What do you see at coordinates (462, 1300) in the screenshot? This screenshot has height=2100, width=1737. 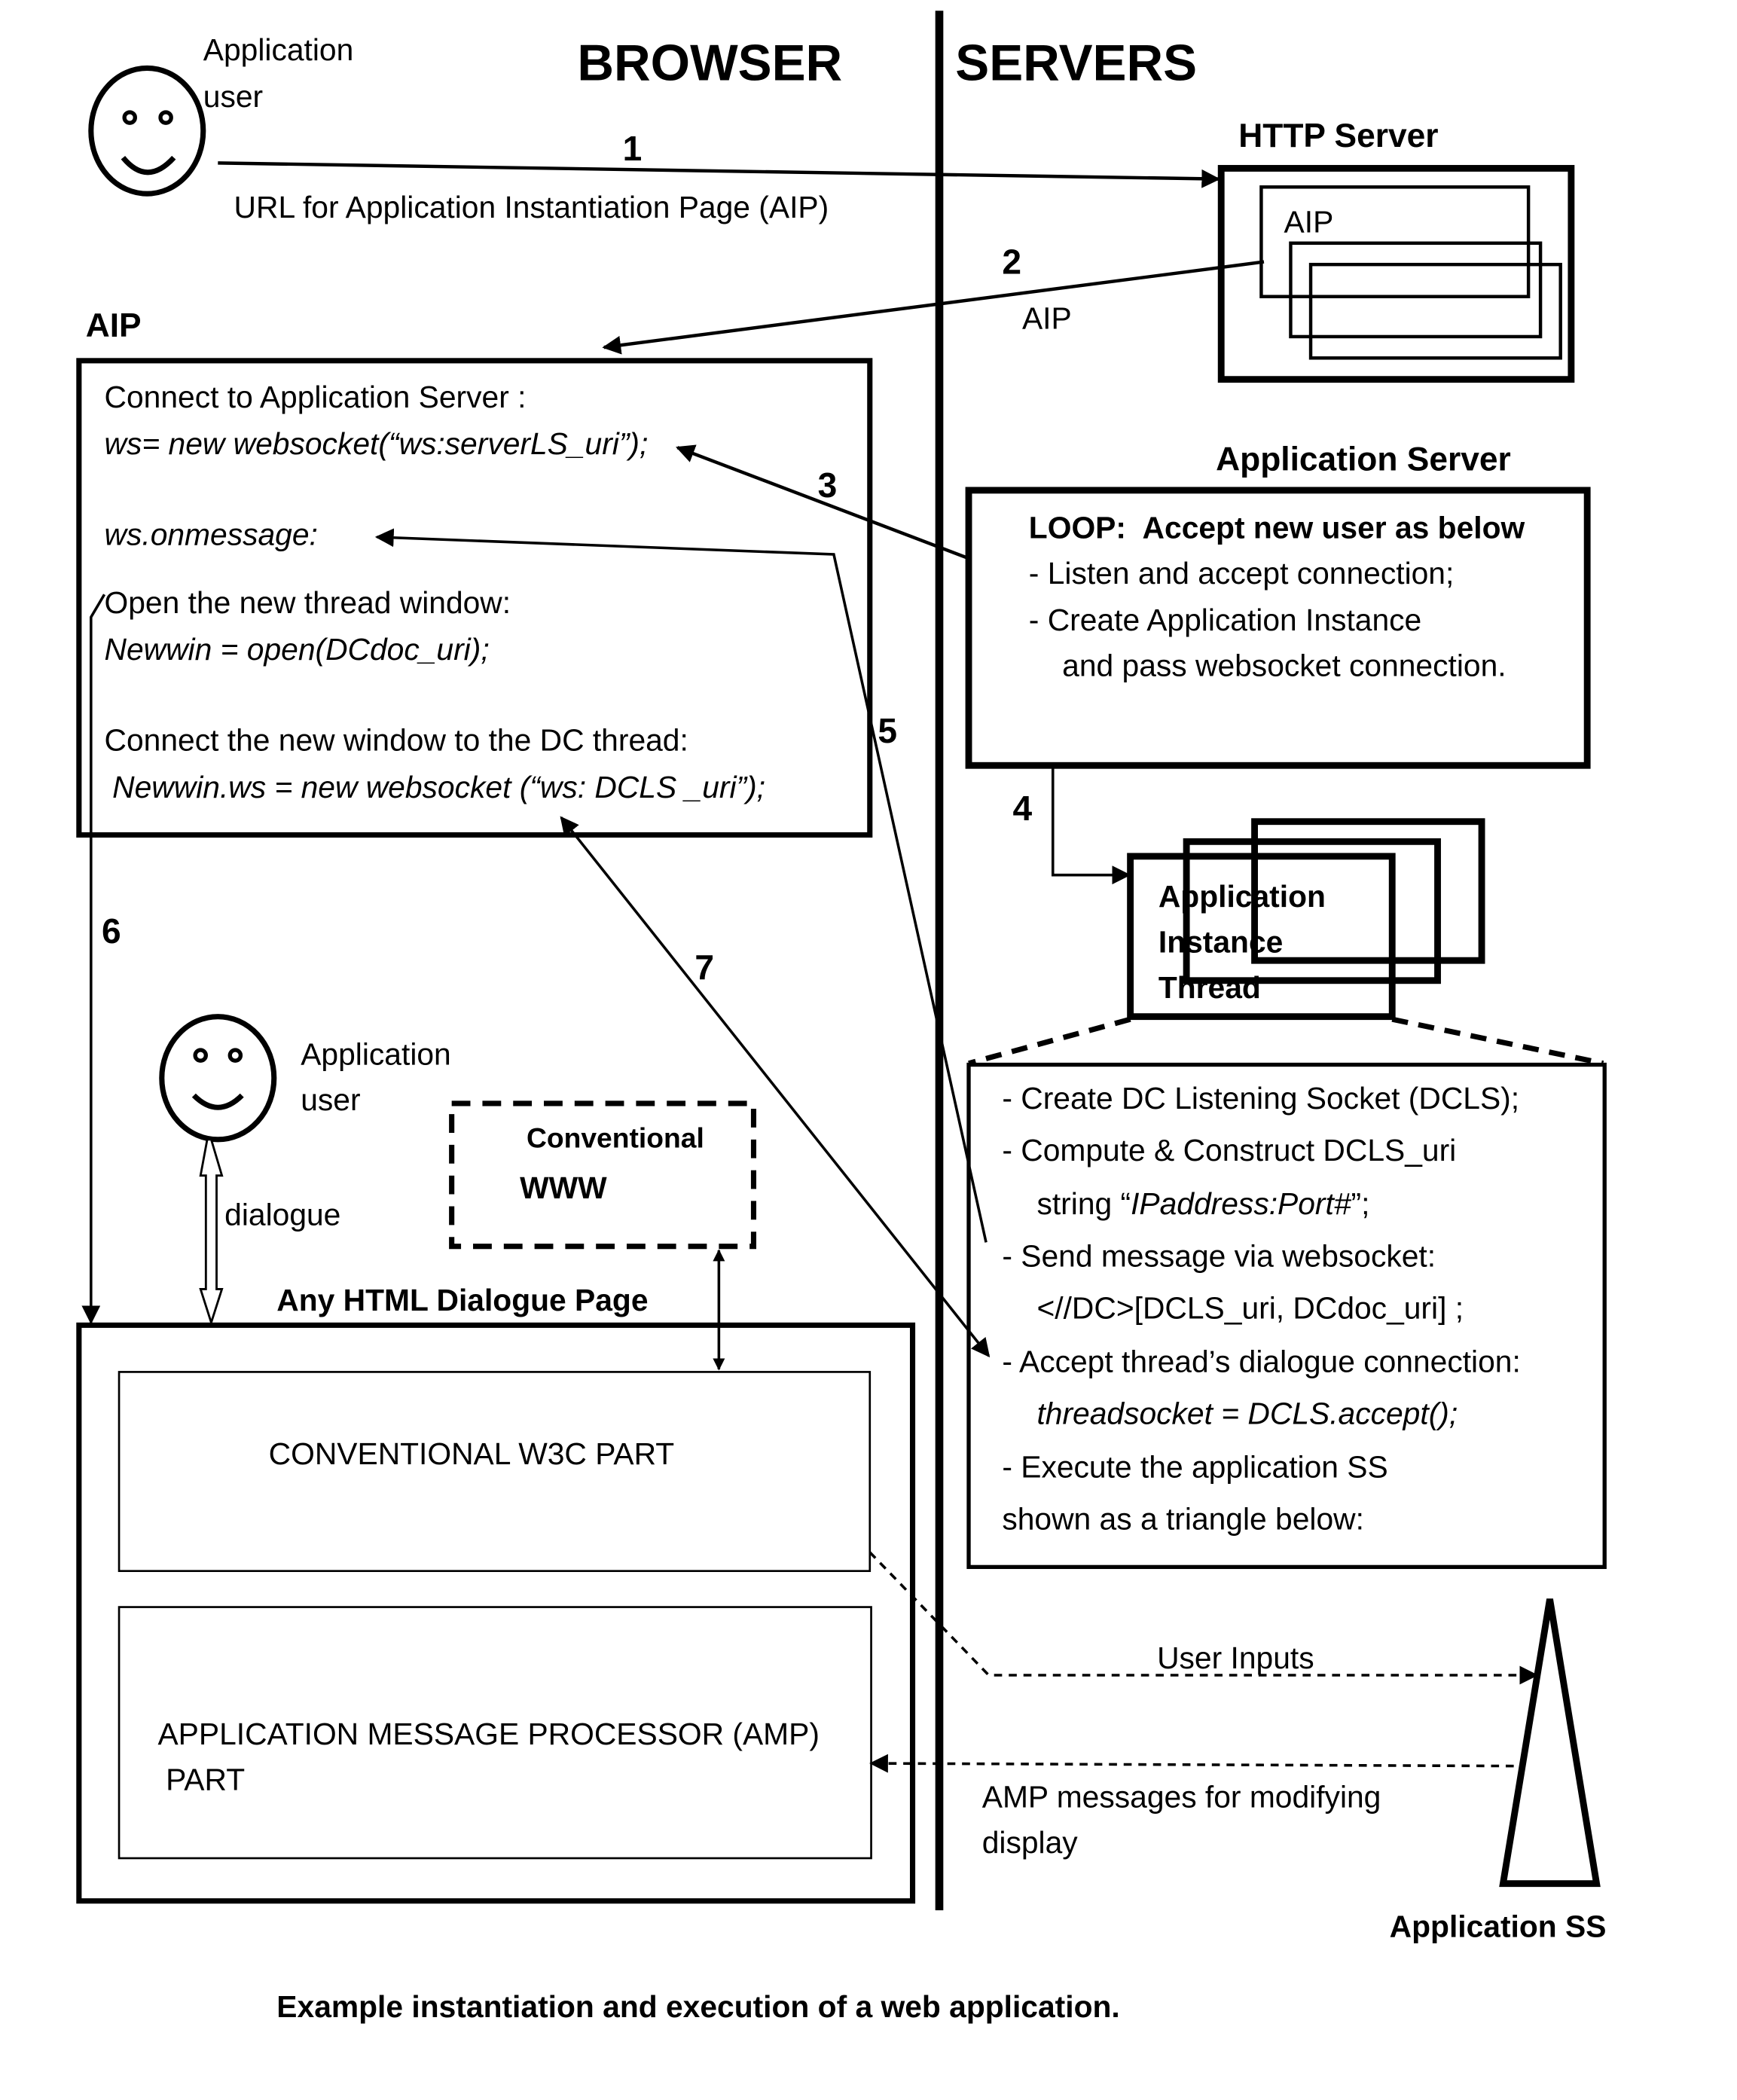 I see `dialogue-page-title: Any HTML Dialogue Page` at bounding box center [462, 1300].